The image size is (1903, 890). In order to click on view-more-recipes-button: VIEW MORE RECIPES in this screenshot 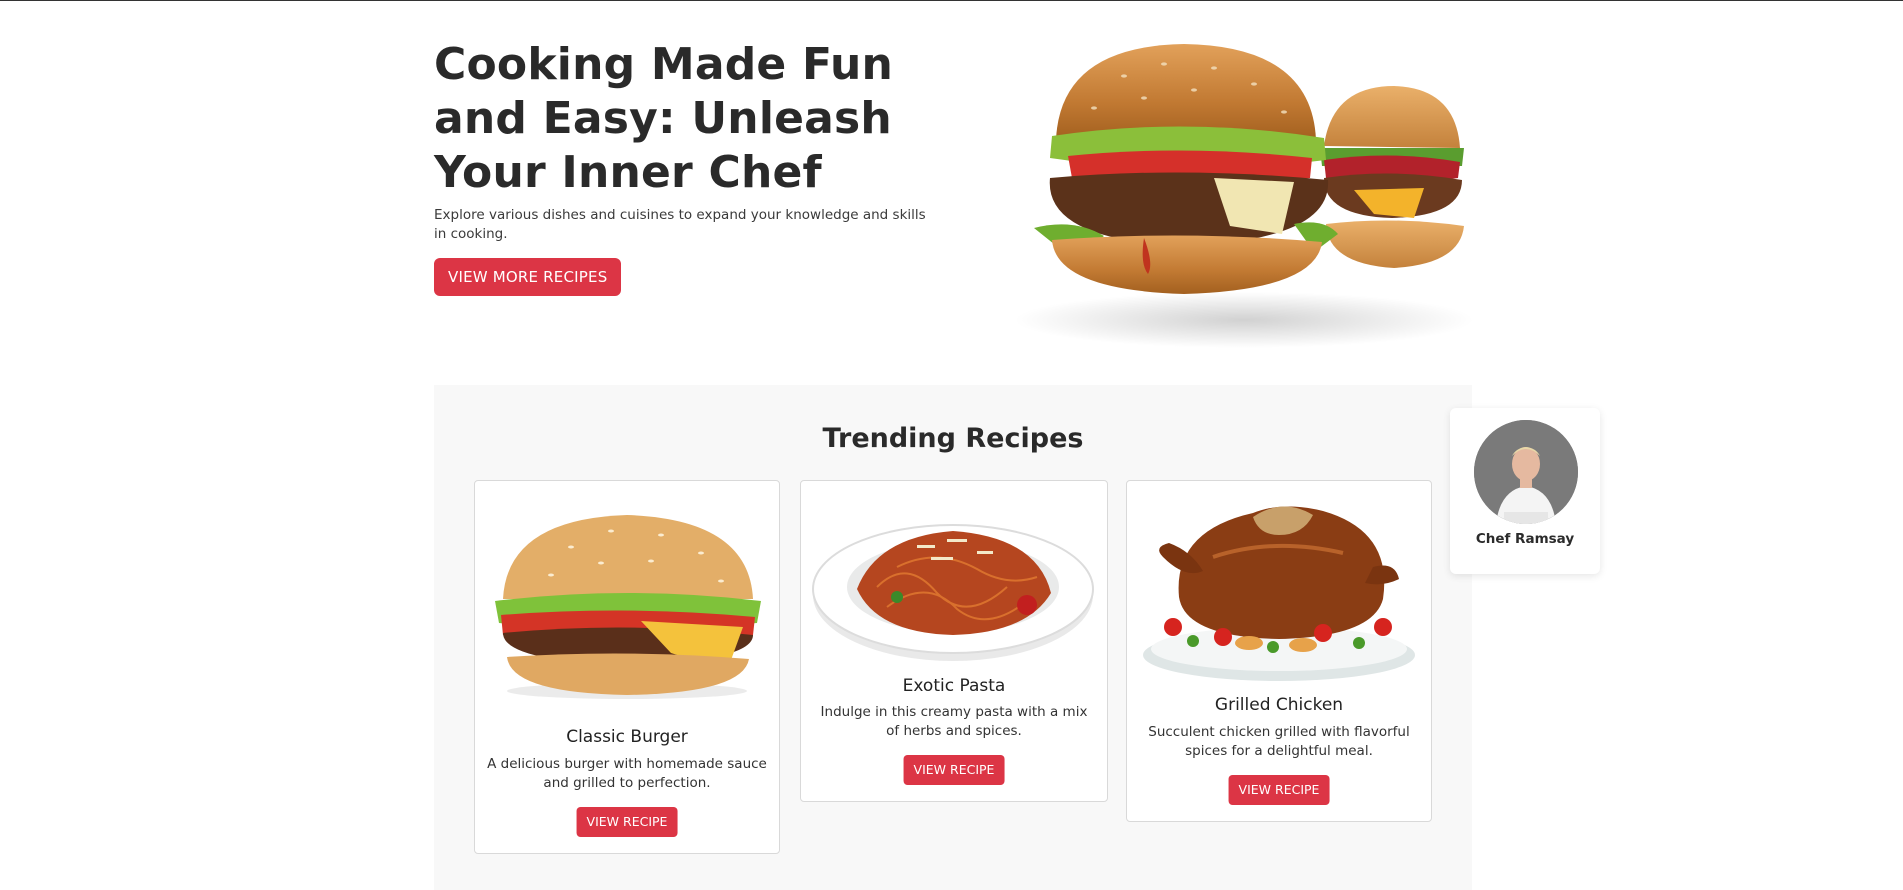, I will do `click(528, 277)`.